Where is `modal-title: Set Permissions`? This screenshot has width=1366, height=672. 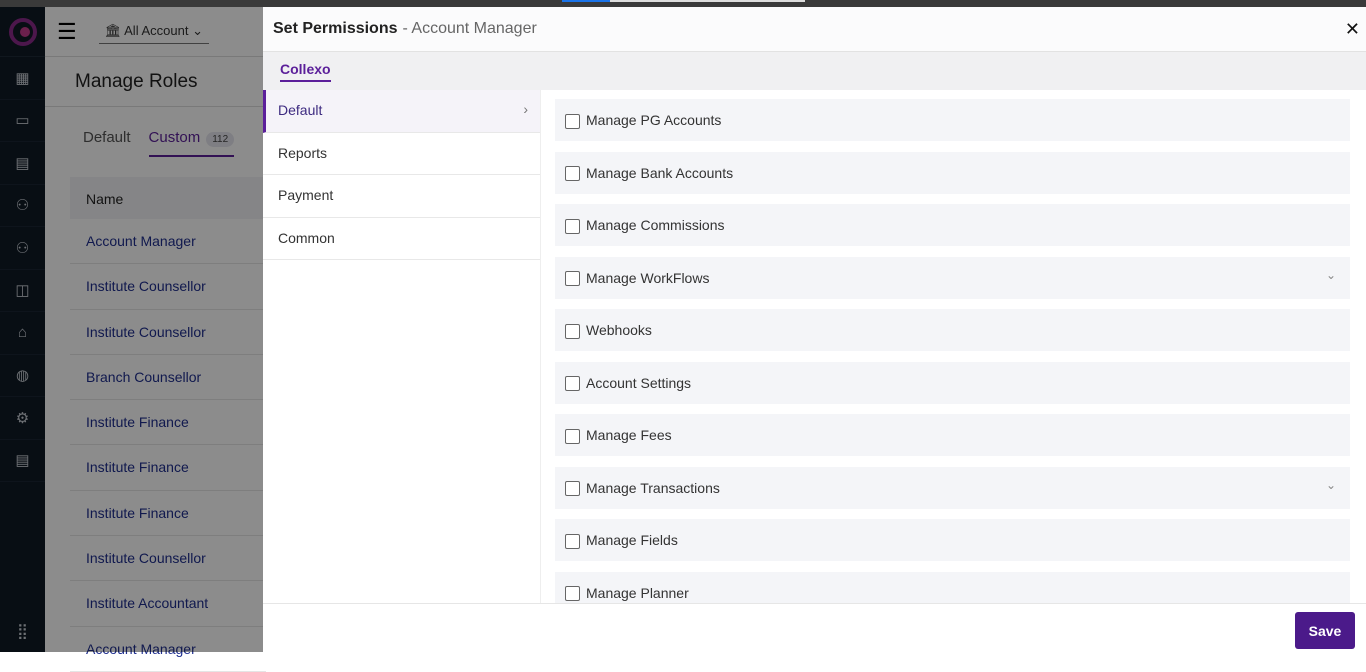
modal-title: Set Permissions is located at coordinates (335, 28).